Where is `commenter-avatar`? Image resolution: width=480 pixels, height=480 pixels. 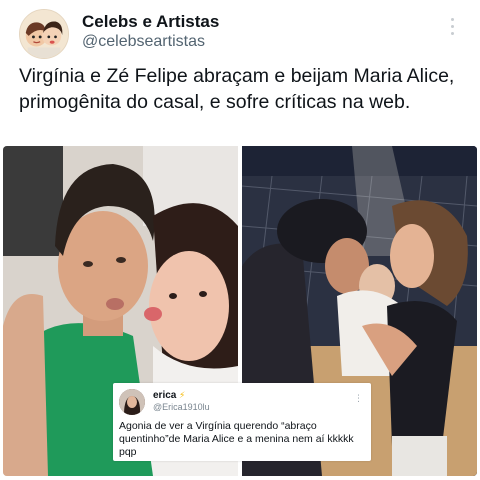
commenter-avatar is located at coordinates (132, 402).